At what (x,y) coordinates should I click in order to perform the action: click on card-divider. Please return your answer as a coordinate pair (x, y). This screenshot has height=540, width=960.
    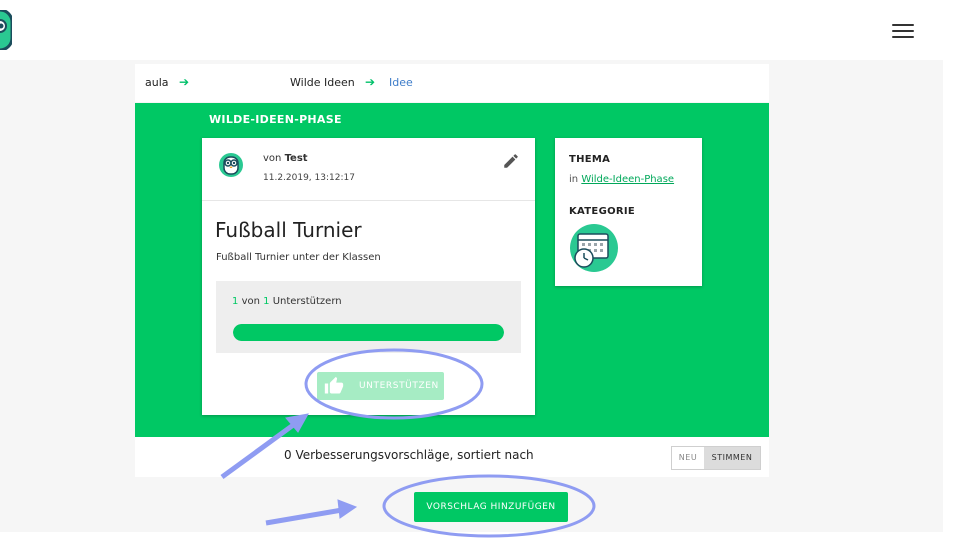
    Looking at the image, I should click on (368, 200).